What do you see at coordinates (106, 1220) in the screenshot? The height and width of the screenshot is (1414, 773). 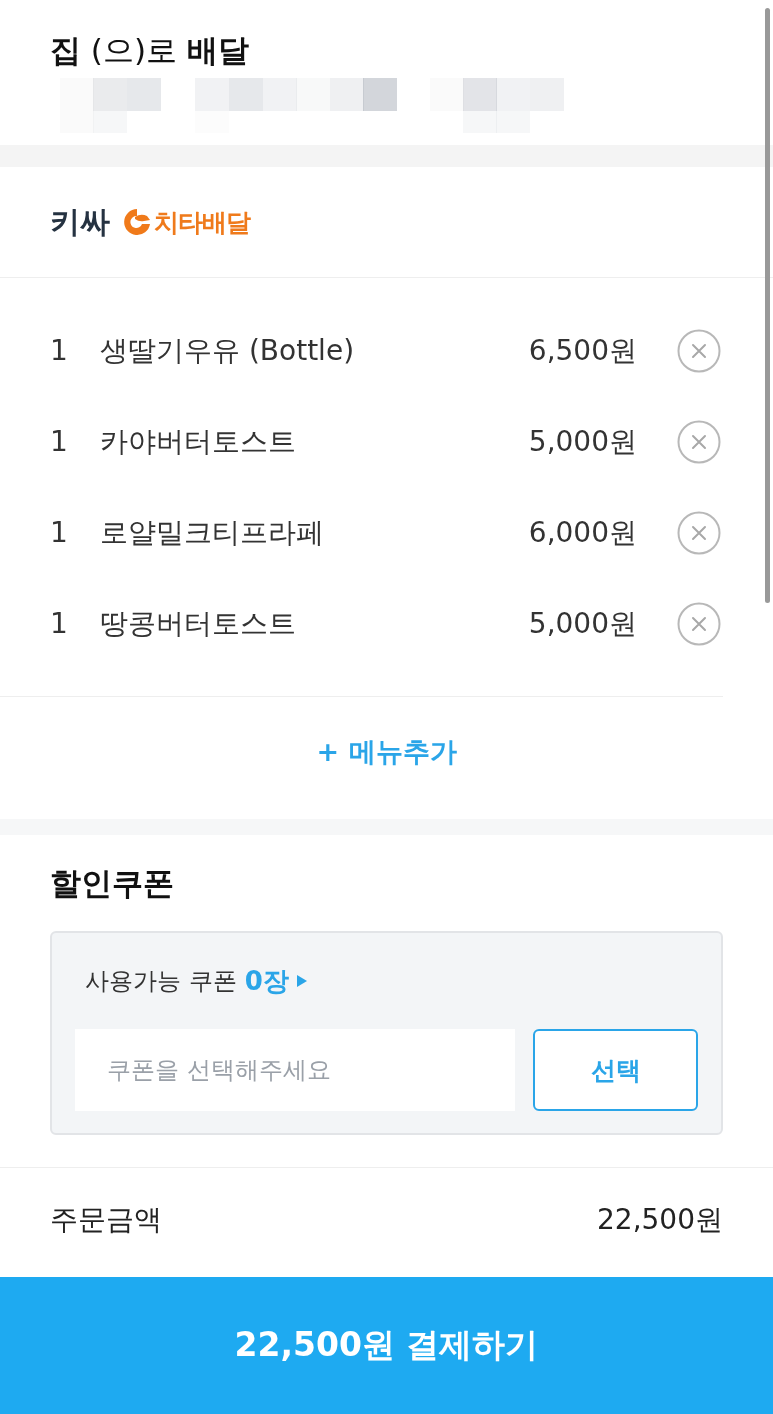 I see `order-amount-label: 주문금액` at bounding box center [106, 1220].